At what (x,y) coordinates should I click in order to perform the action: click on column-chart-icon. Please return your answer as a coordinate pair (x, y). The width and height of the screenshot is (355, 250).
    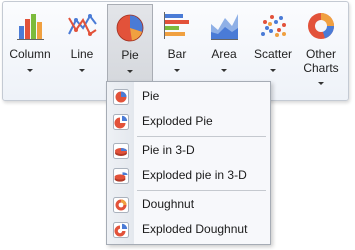
    Looking at the image, I should click on (30, 27).